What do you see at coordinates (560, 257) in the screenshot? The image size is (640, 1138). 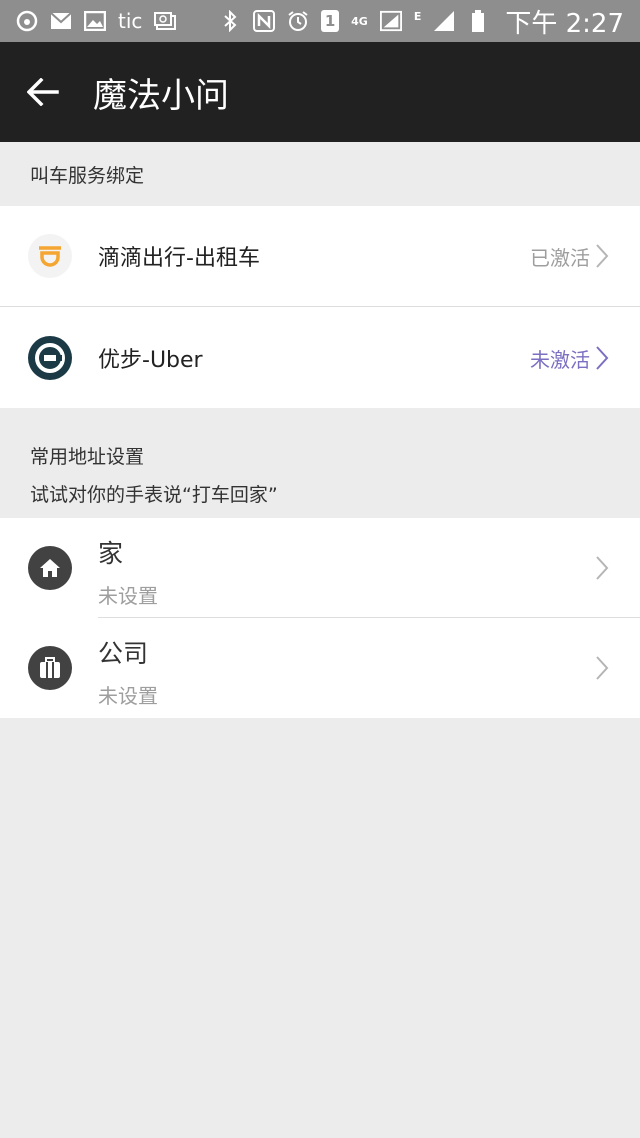 I see `didi-service-status: 已激活` at bounding box center [560, 257].